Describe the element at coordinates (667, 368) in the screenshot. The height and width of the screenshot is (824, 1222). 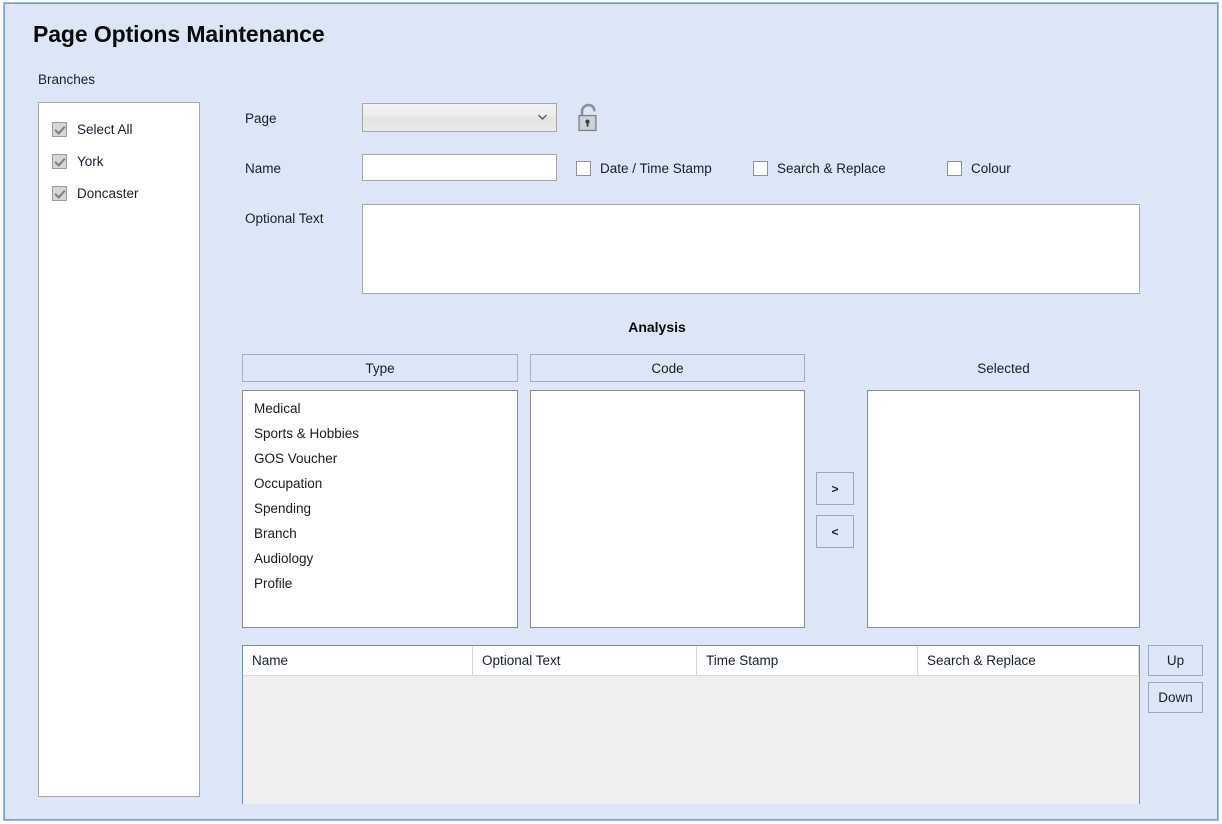
I see `code-column-header: Code` at that location.